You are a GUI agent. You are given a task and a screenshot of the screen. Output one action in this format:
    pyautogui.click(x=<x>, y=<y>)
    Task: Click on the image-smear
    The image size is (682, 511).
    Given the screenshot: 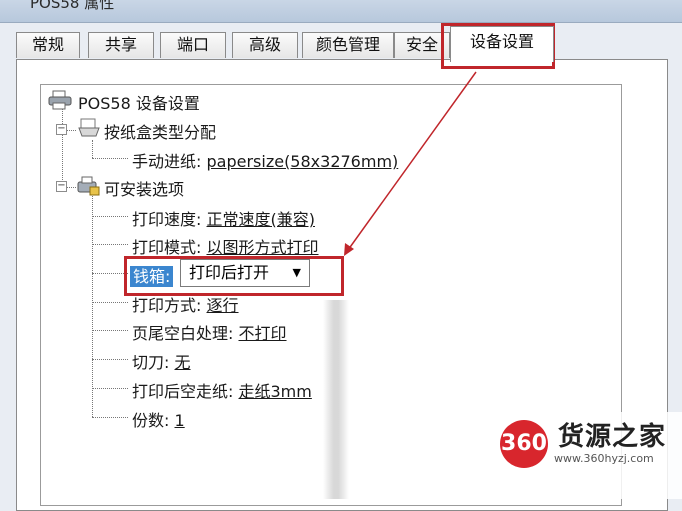 What is the action you would take?
    pyautogui.click(x=336, y=399)
    